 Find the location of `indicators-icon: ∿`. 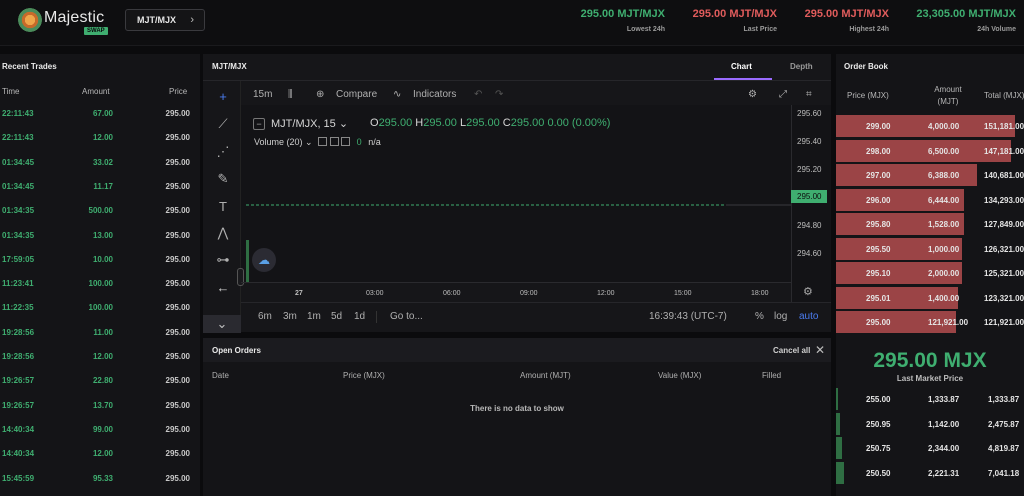

indicators-icon: ∿ is located at coordinates (397, 94).